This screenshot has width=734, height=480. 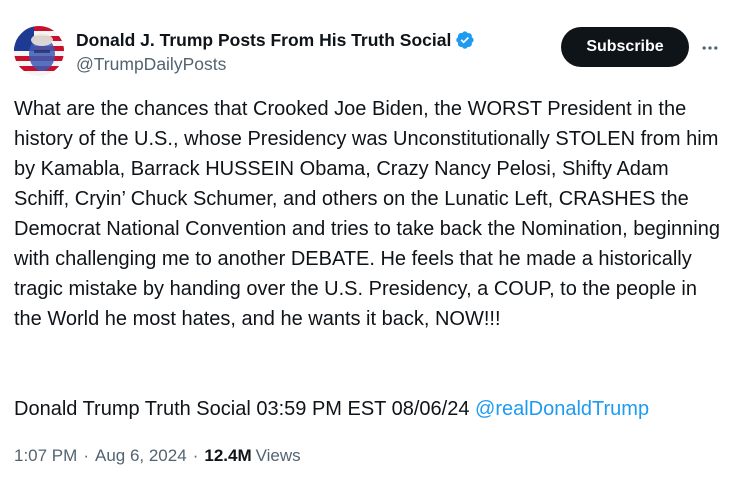 What do you see at coordinates (227, 456) in the screenshot?
I see `views-count: 12.4M` at bounding box center [227, 456].